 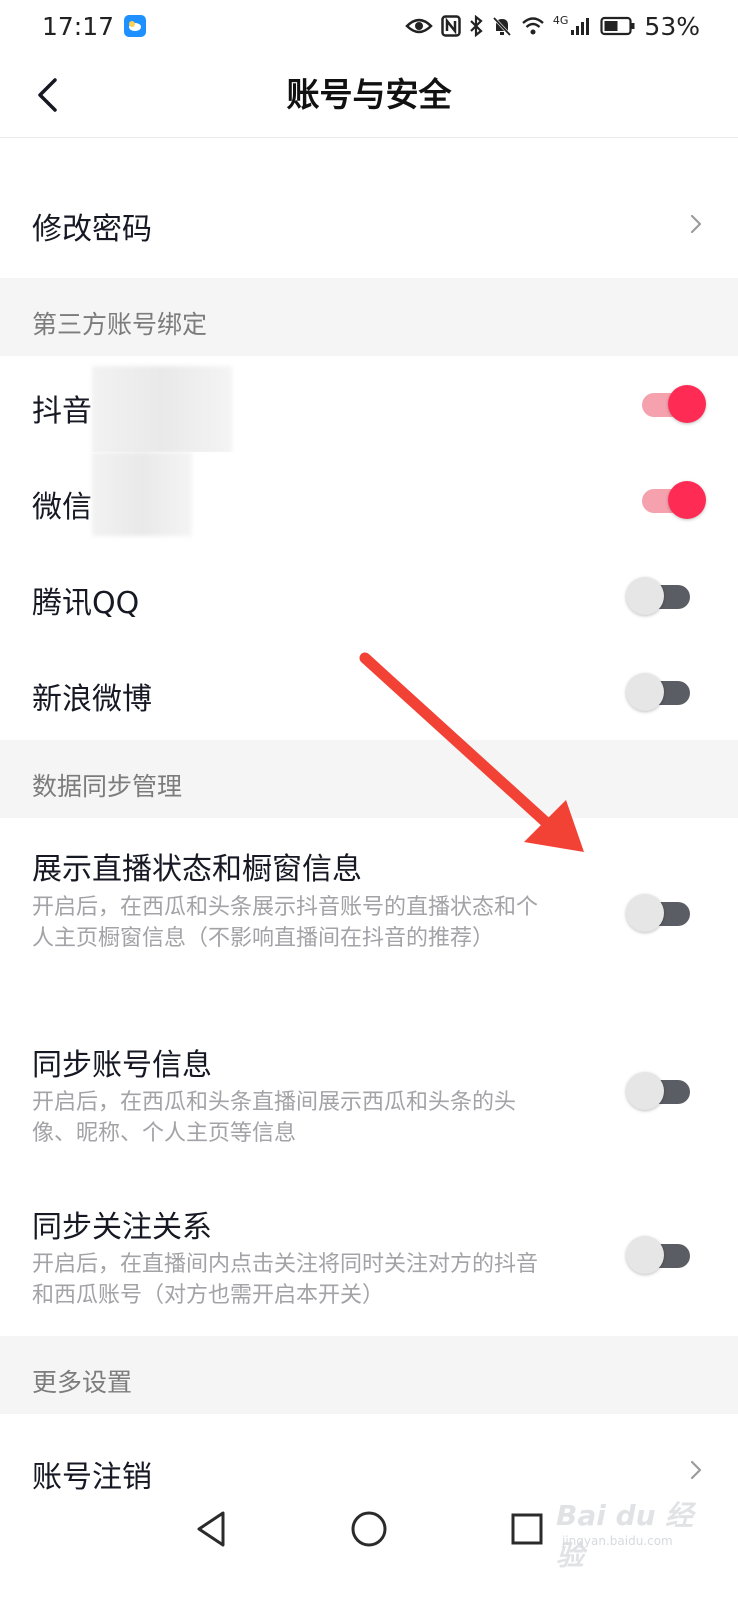 I want to click on system-recents-button, so click(x=527, y=1529).